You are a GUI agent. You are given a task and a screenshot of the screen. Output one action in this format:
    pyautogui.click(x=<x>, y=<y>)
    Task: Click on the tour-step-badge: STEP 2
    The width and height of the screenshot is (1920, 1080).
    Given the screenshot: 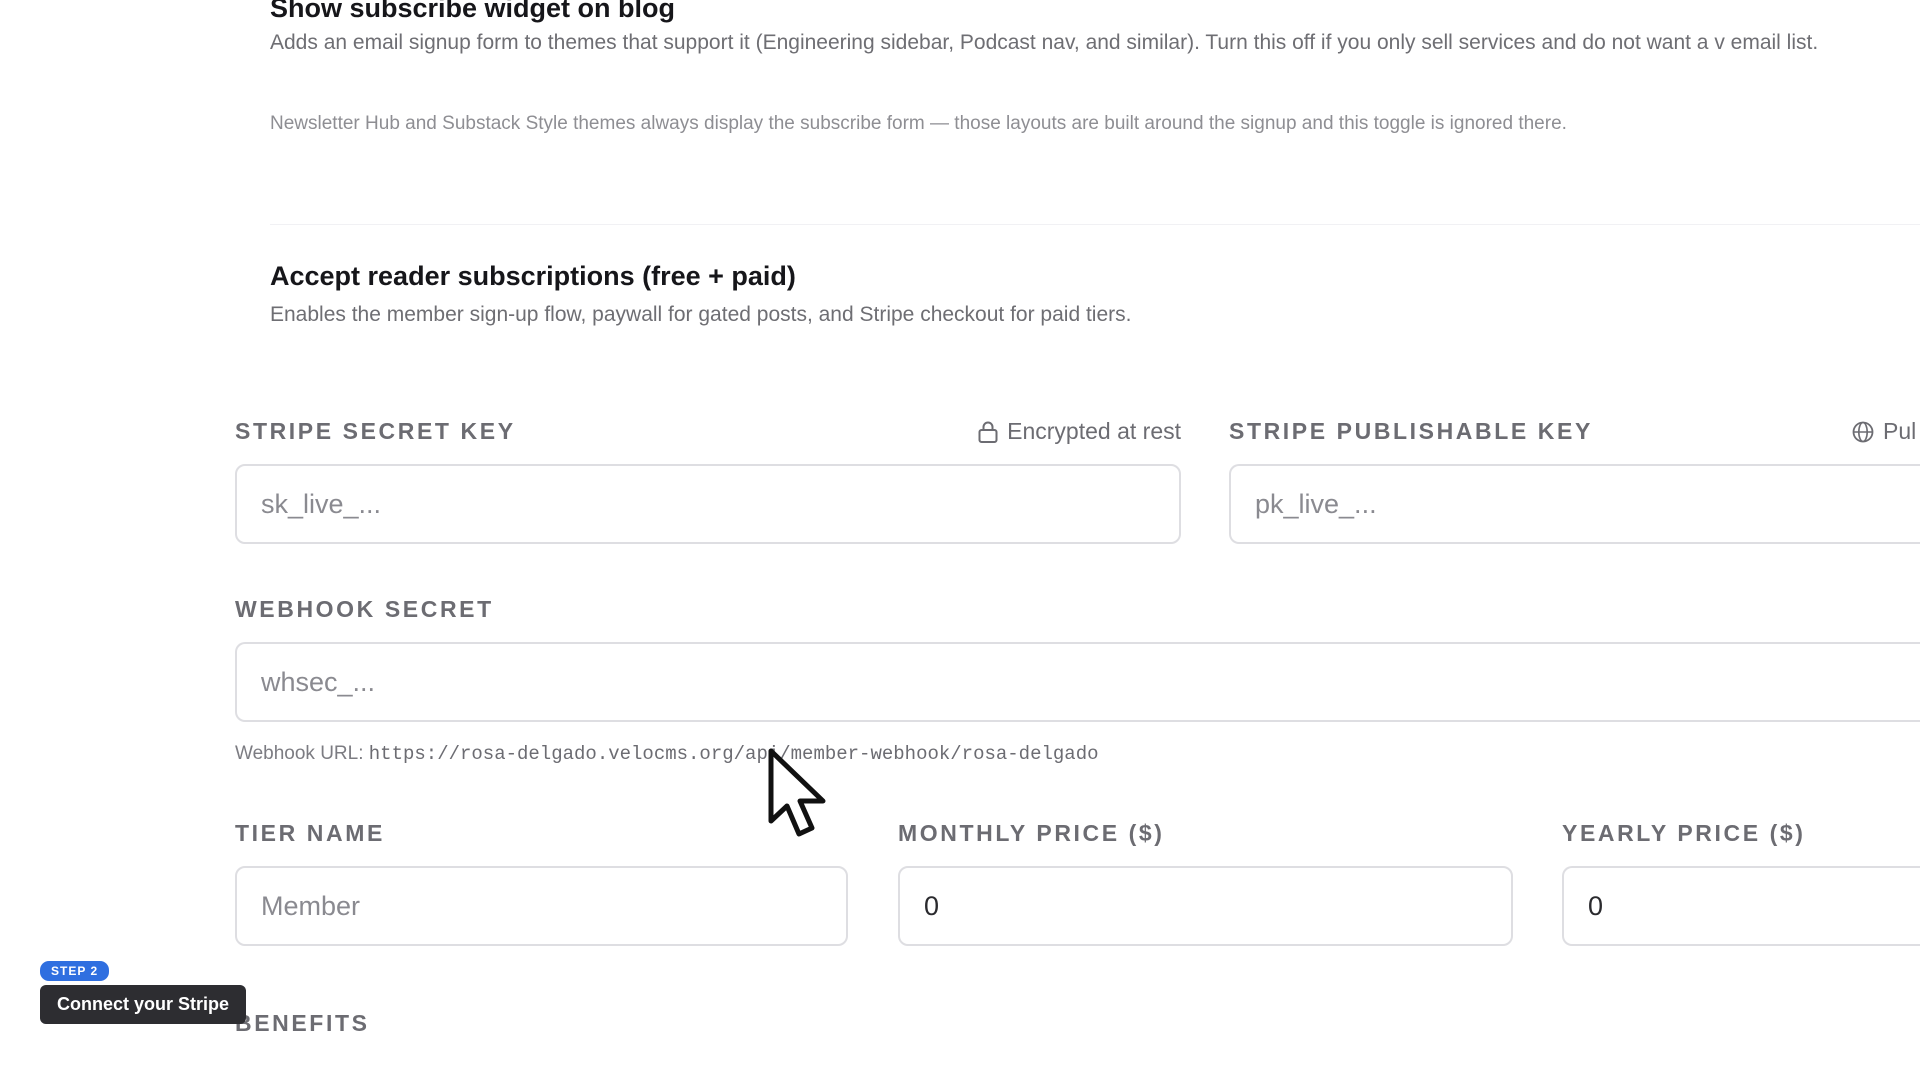 What is the action you would take?
    pyautogui.click(x=75, y=971)
    